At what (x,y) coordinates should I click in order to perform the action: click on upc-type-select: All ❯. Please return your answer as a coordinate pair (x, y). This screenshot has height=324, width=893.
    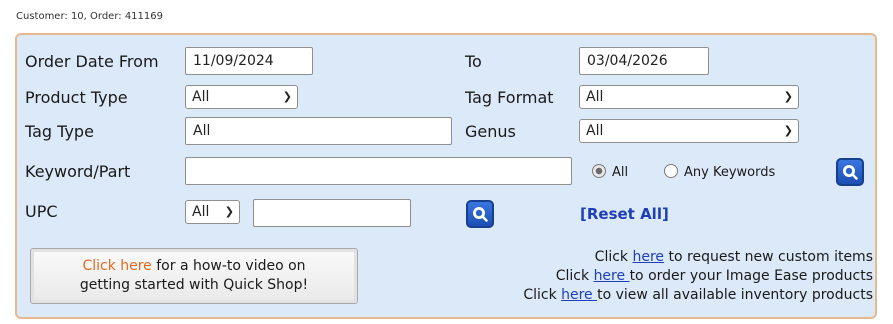
    Looking at the image, I should click on (212, 212).